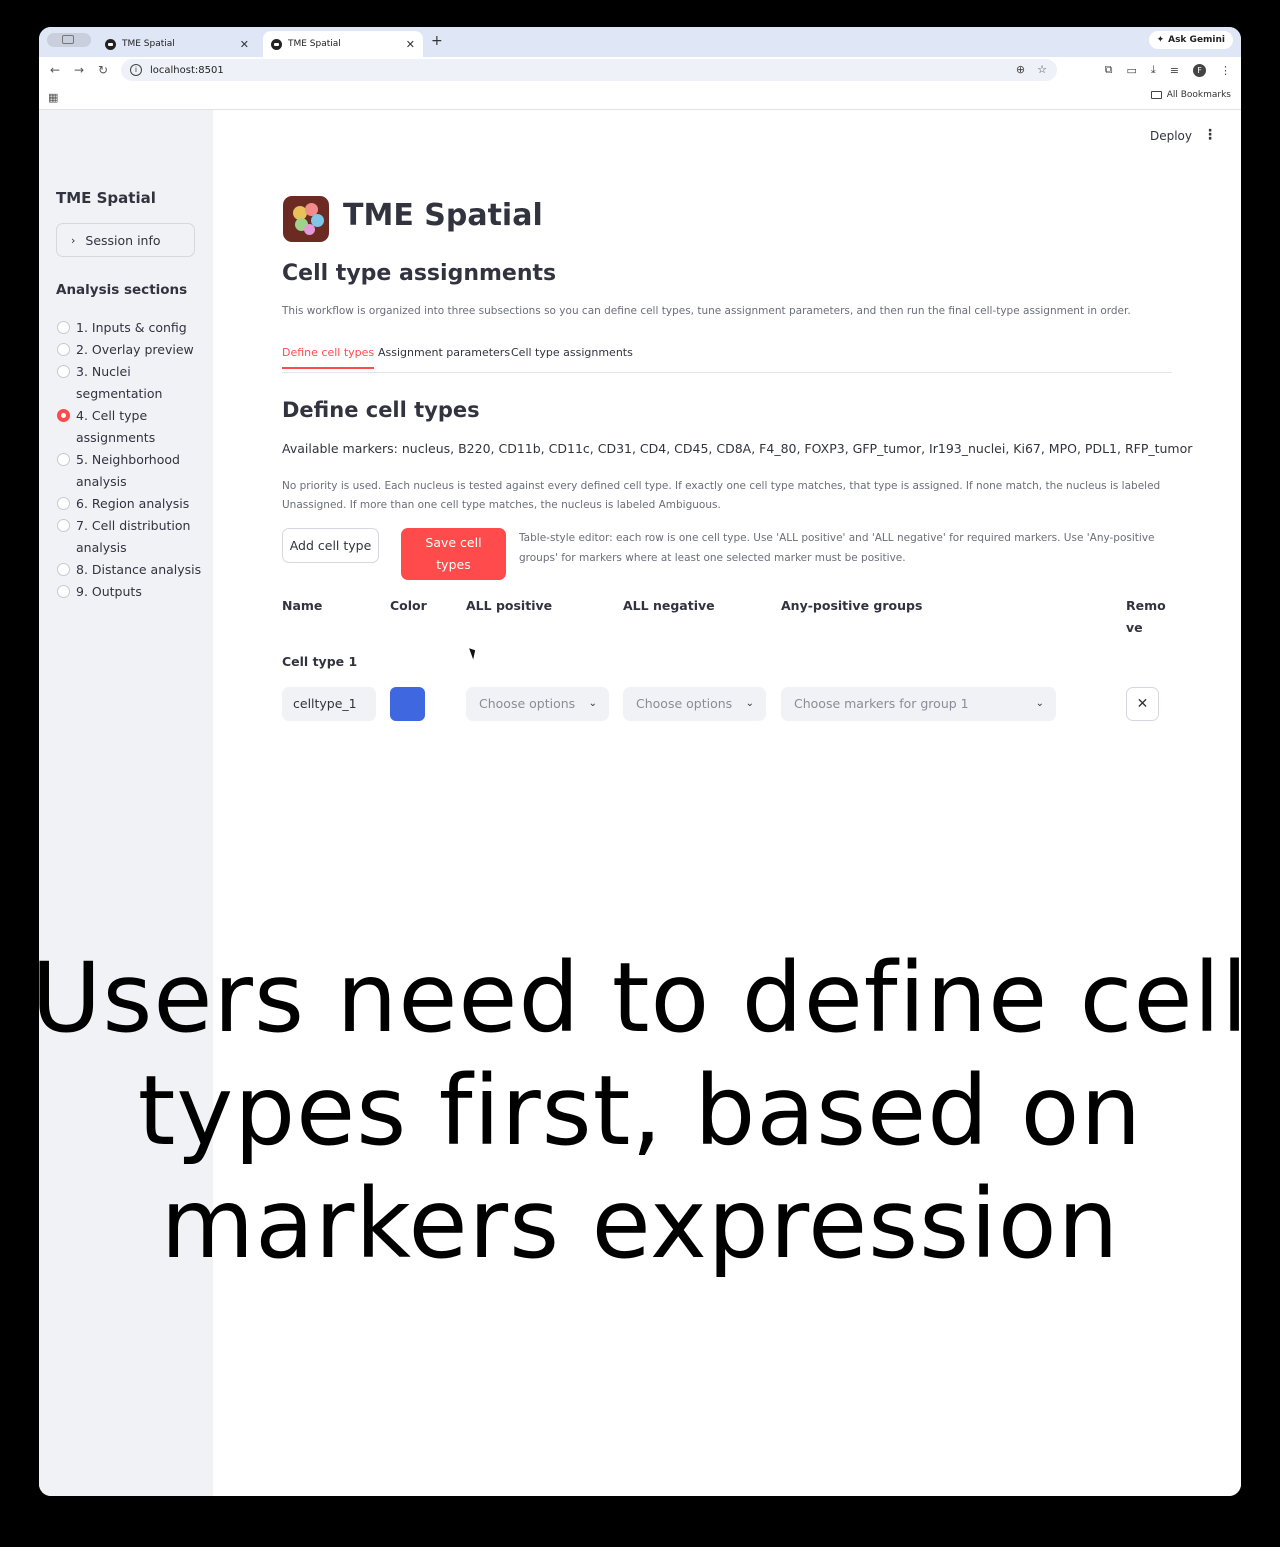 The height and width of the screenshot is (1547, 1280). Describe the element at coordinates (1020, 69) in the screenshot. I see `zoom-icon: ⊕` at that location.